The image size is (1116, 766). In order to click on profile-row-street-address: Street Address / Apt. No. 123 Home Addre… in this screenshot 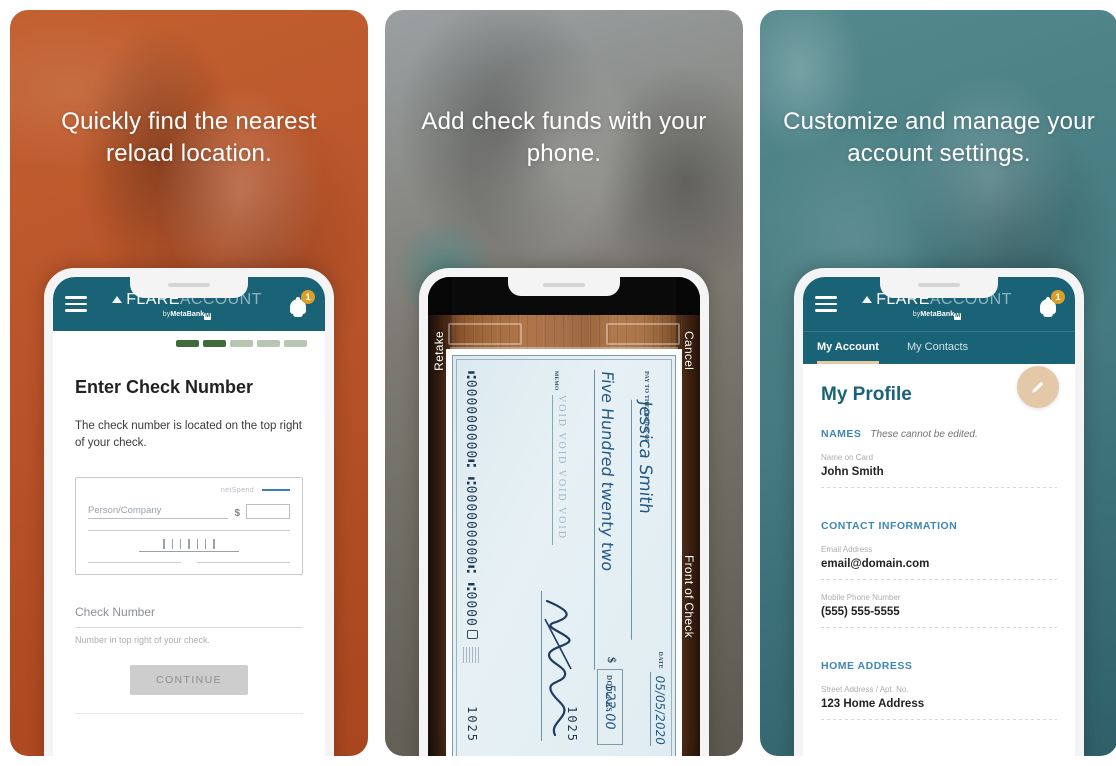, I will do `click(939, 702)`.